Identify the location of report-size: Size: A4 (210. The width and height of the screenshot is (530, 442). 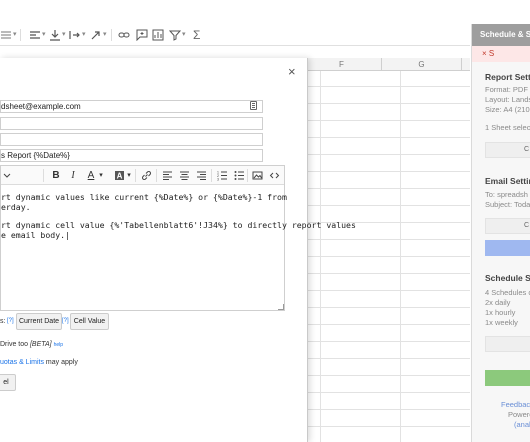
(507, 109).